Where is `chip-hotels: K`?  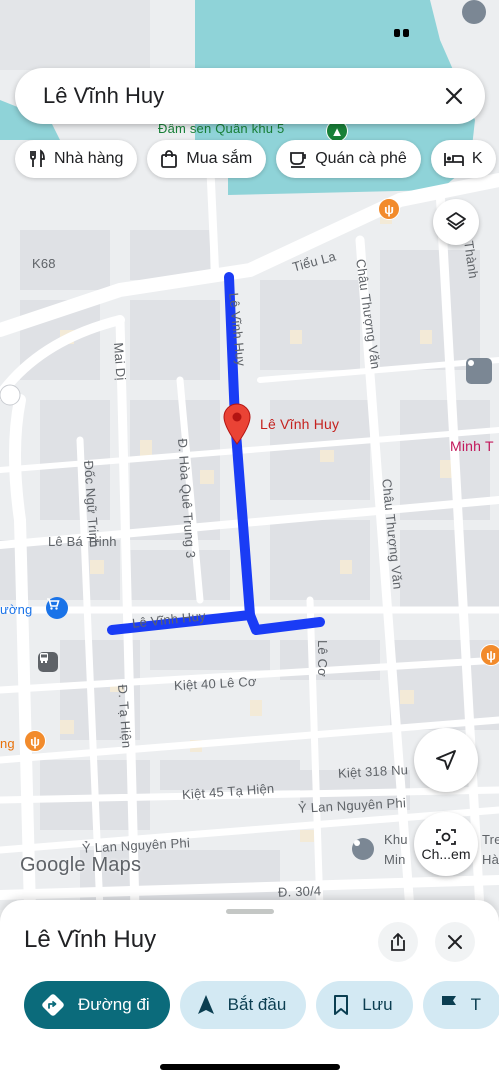 chip-hotels: K is located at coordinates (463, 159).